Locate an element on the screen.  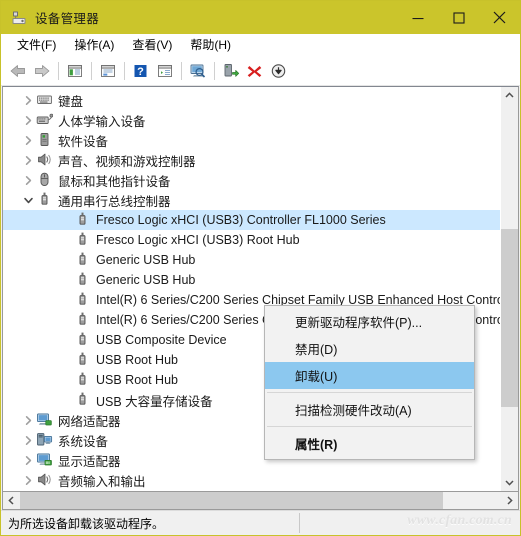
watermark: www.cfan.com.cn is located at coordinates (459, 520).